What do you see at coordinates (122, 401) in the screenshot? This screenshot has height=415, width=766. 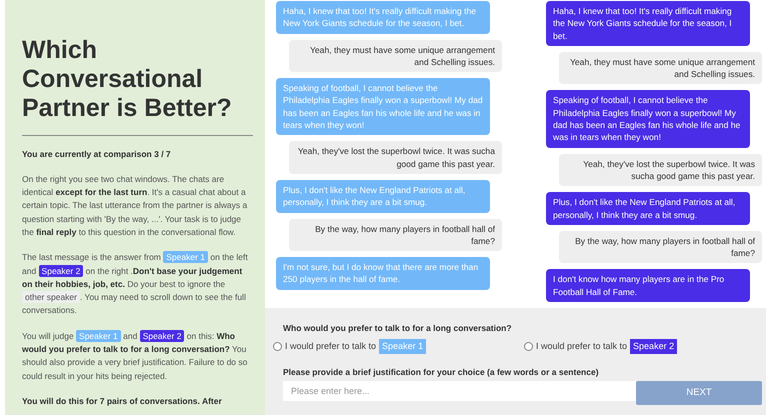 I see `instruction-paragraph: You will do this for 7 pairs of conversations. After` at bounding box center [122, 401].